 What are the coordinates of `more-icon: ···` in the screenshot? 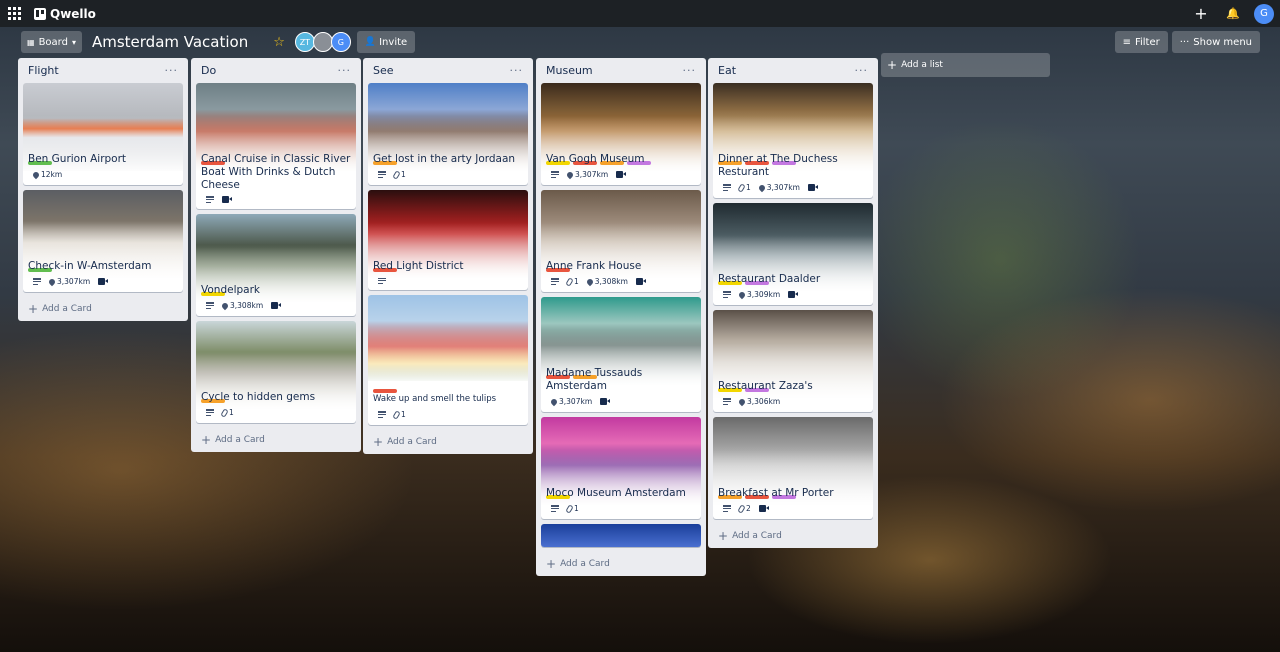 It's located at (1184, 42).